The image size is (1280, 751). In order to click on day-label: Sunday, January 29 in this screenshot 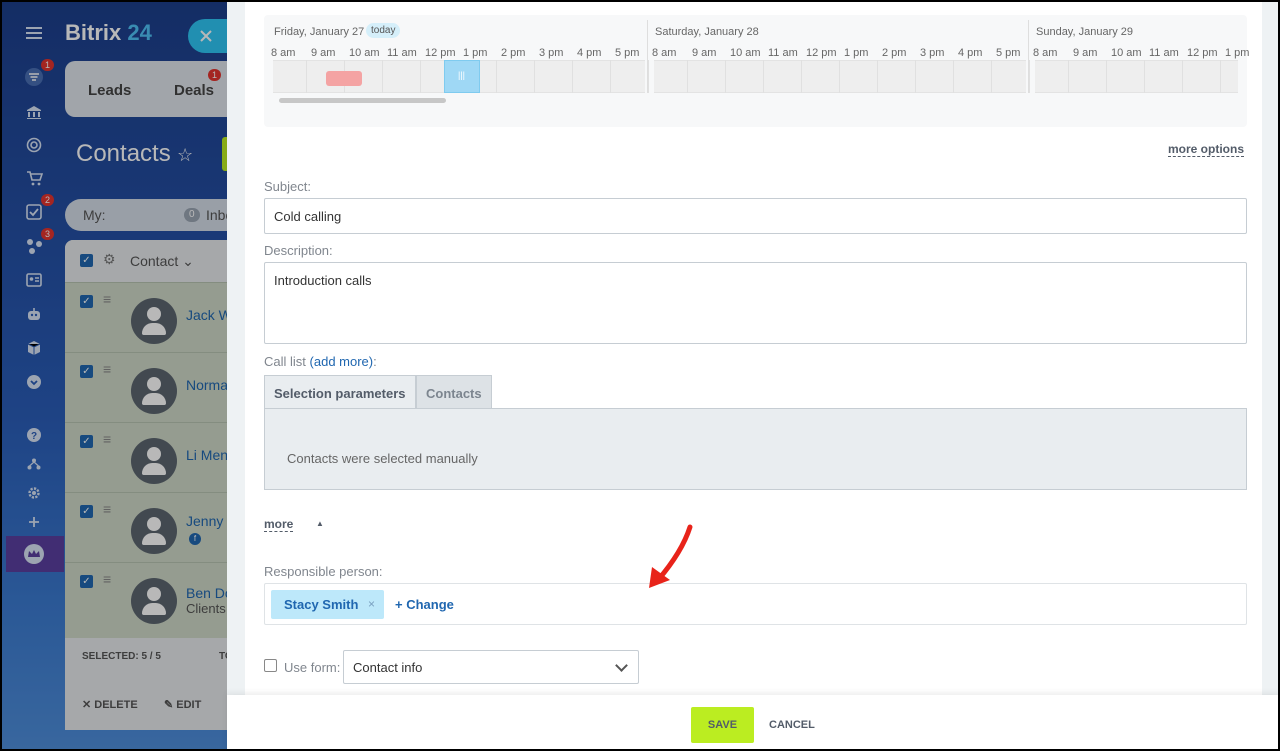, I will do `click(1085, 32)`.